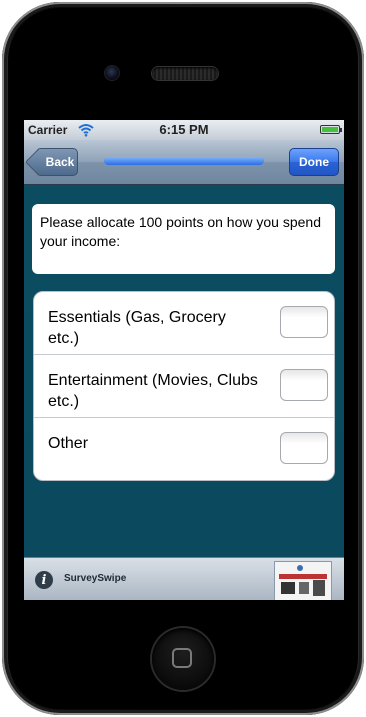 Image resolution: width=366 pixels, height=717 pixels. I want to click on back-button: Back, so click(51, 162).